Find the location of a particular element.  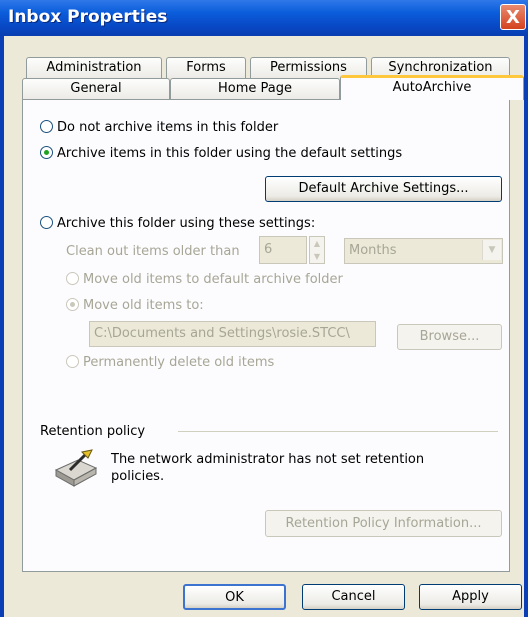

age-spinner: ▲ ▼ is located at coordinates (317, 250).